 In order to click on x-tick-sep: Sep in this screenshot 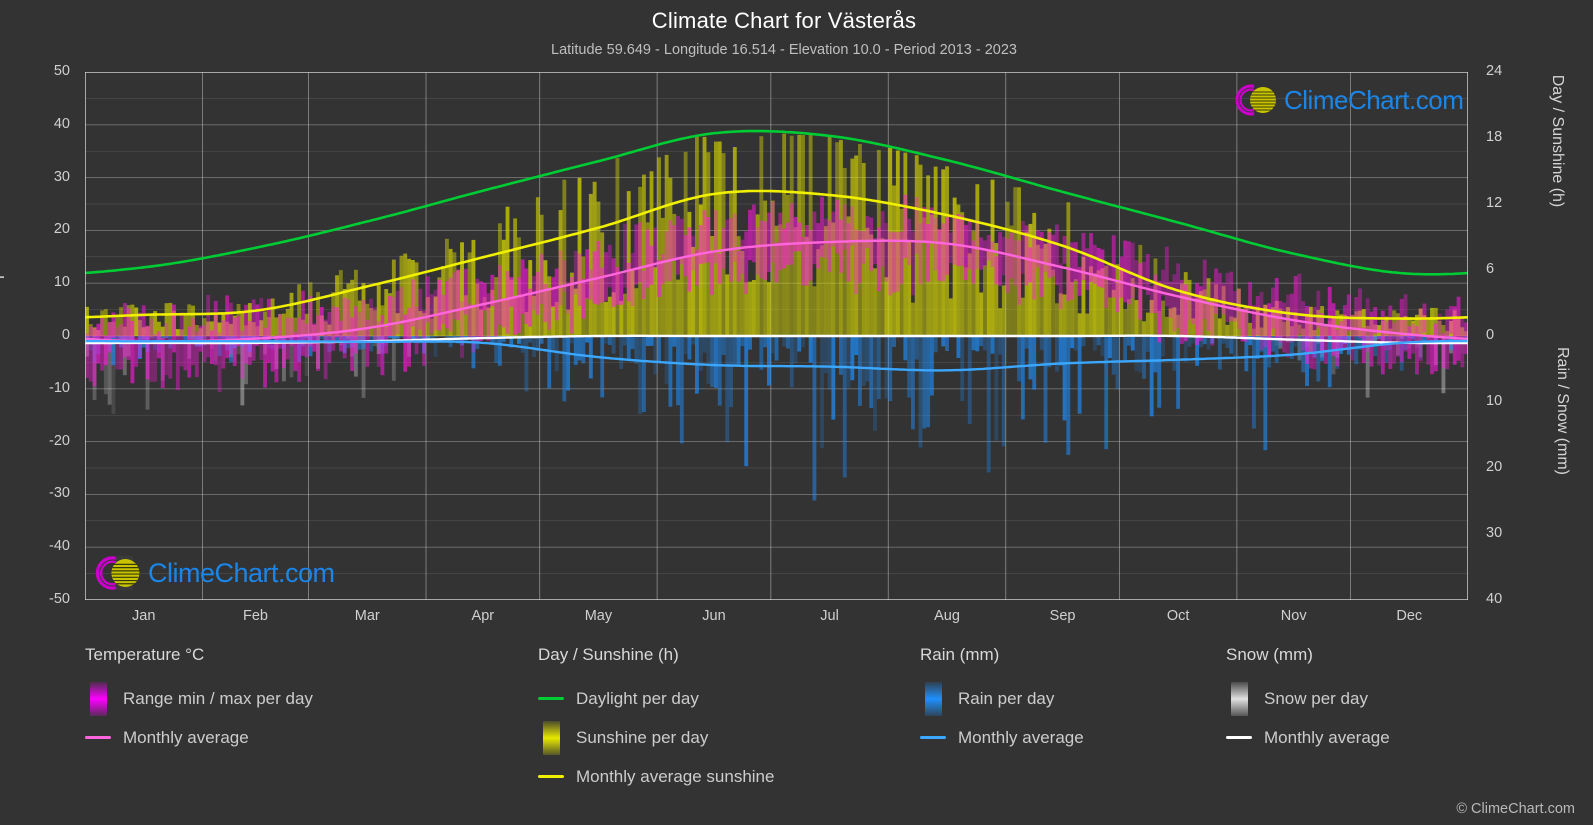, I will do `click(1062, 616)`.